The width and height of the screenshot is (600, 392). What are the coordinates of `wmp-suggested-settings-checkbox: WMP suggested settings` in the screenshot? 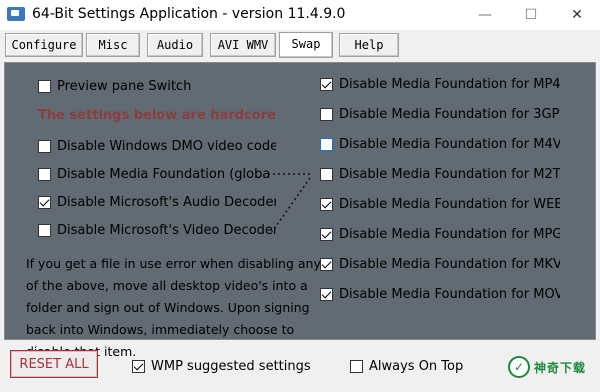 It's located at (221, 366).